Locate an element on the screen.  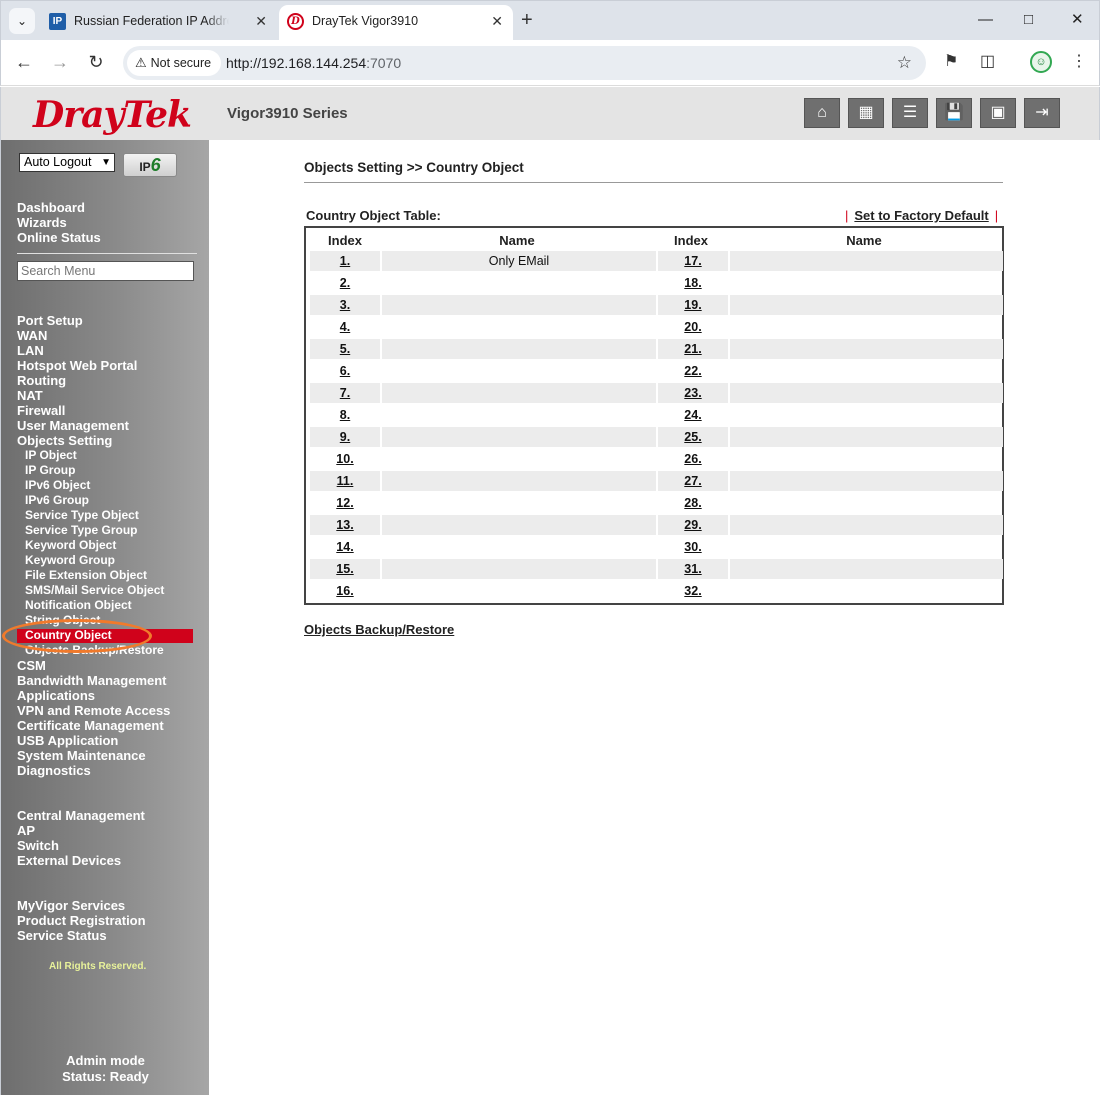
maximize-icon: □ is located at coordinates (1028, 20).